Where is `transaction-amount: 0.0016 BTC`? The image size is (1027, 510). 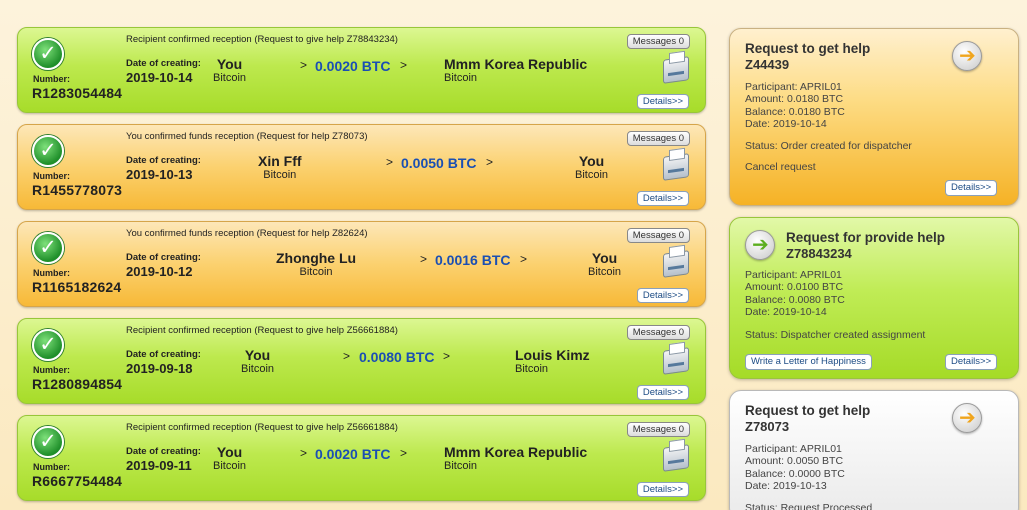
transaction-amount: 0.0016 BTC is located at coordinates (473, 260).